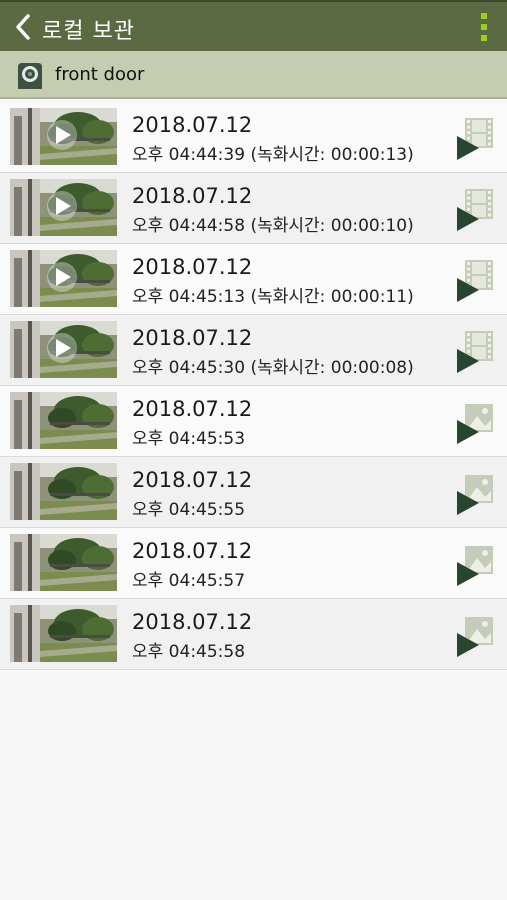 The width and height of the screenshot is (507, 900). Describe the element at coordinates (253, 634) in the screenshot. I see `recording-item: 2018.07.12 오후 04:45:58` at that location.